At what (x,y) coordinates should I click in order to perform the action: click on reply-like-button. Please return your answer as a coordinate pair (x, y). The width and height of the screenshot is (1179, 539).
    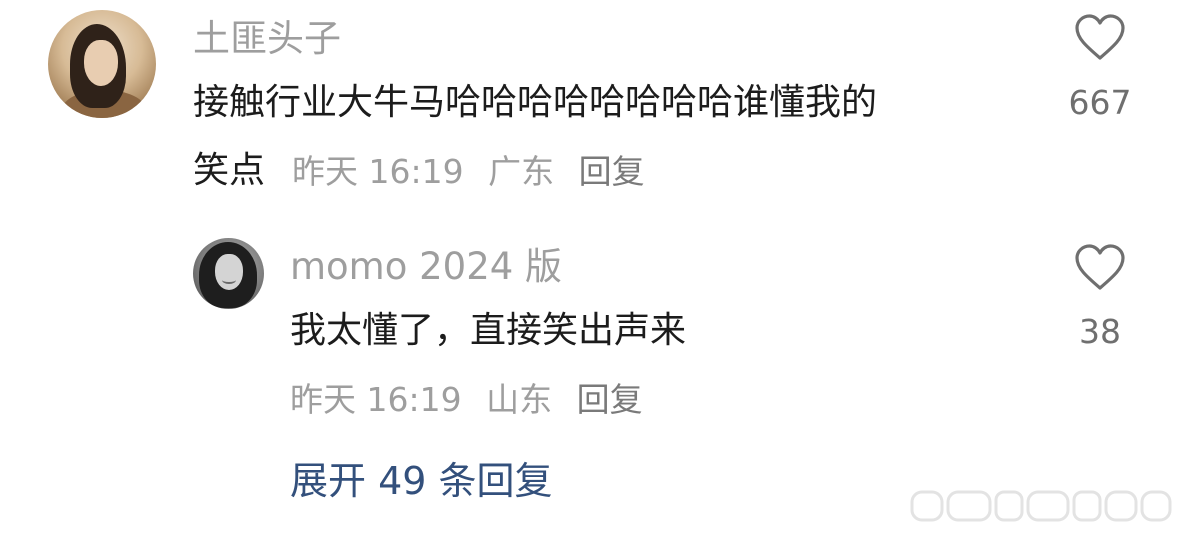
    Looking at the image, I should click on (1100, 268).